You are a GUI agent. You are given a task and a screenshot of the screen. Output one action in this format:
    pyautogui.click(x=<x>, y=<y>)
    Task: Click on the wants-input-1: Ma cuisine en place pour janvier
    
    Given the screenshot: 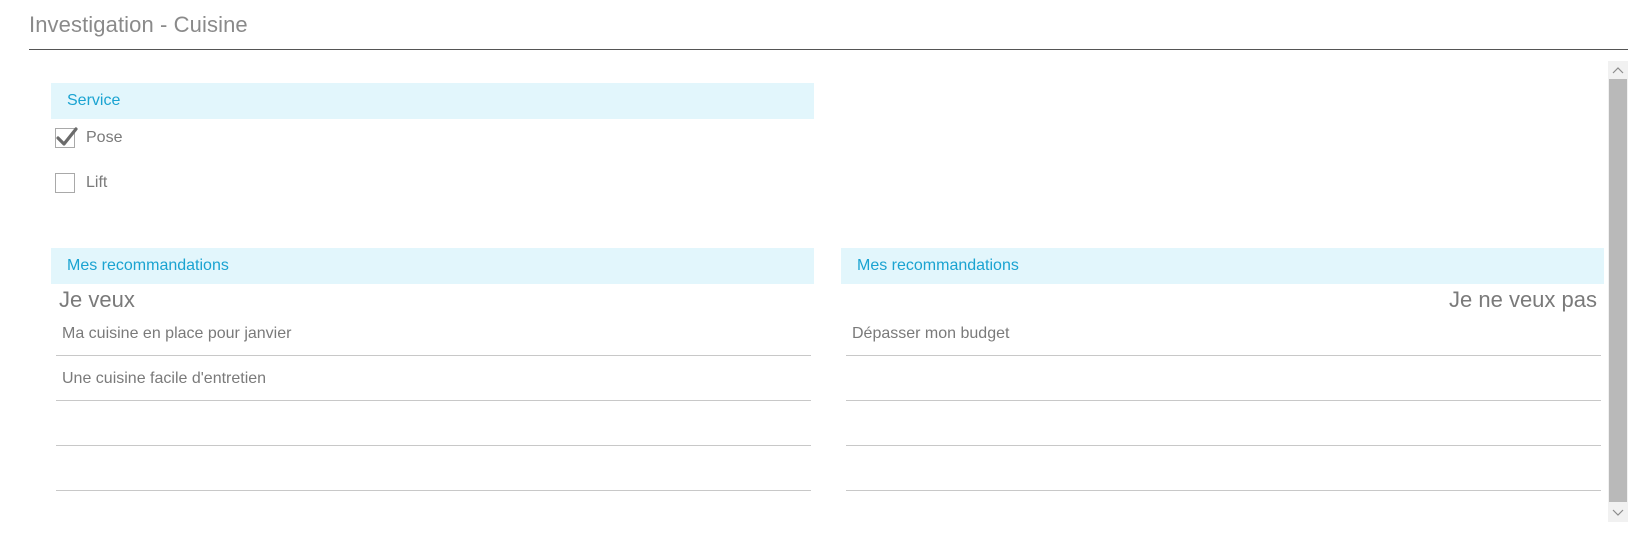 What is the action you would take?
    pyautogui.click(x=433, y=334)
    